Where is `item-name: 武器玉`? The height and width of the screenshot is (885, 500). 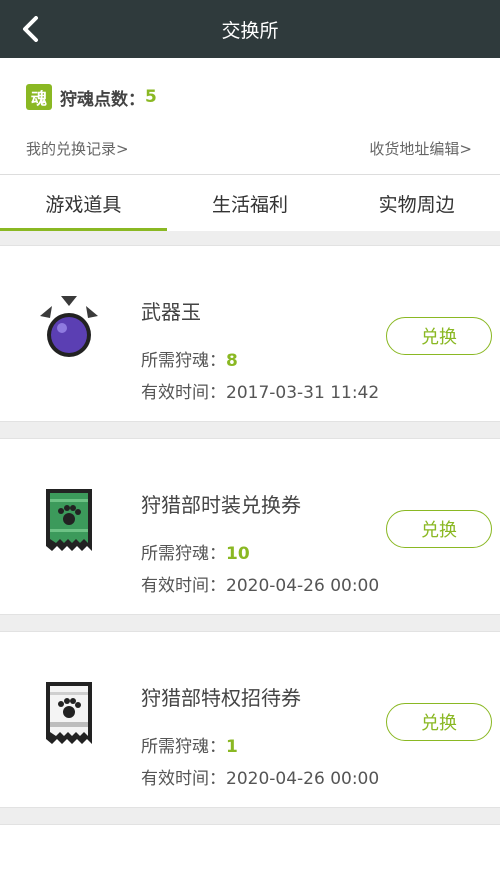
item-name: 武器玉 is located at coordinates (171, 312).